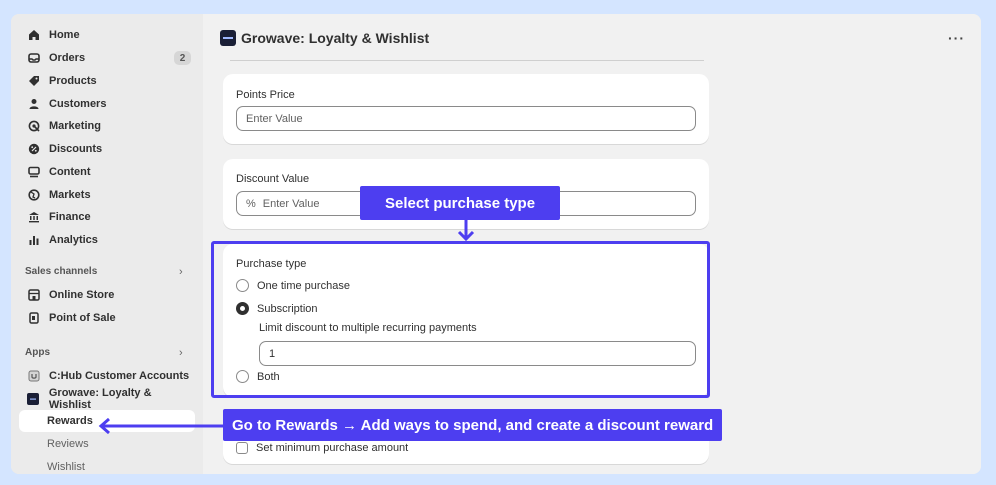 The width and height of the screenshot is (996, 485). Describe the element at coordinates (107, 217) in the screenshot. I see `sidebar-item-finance: Finance` at that location.